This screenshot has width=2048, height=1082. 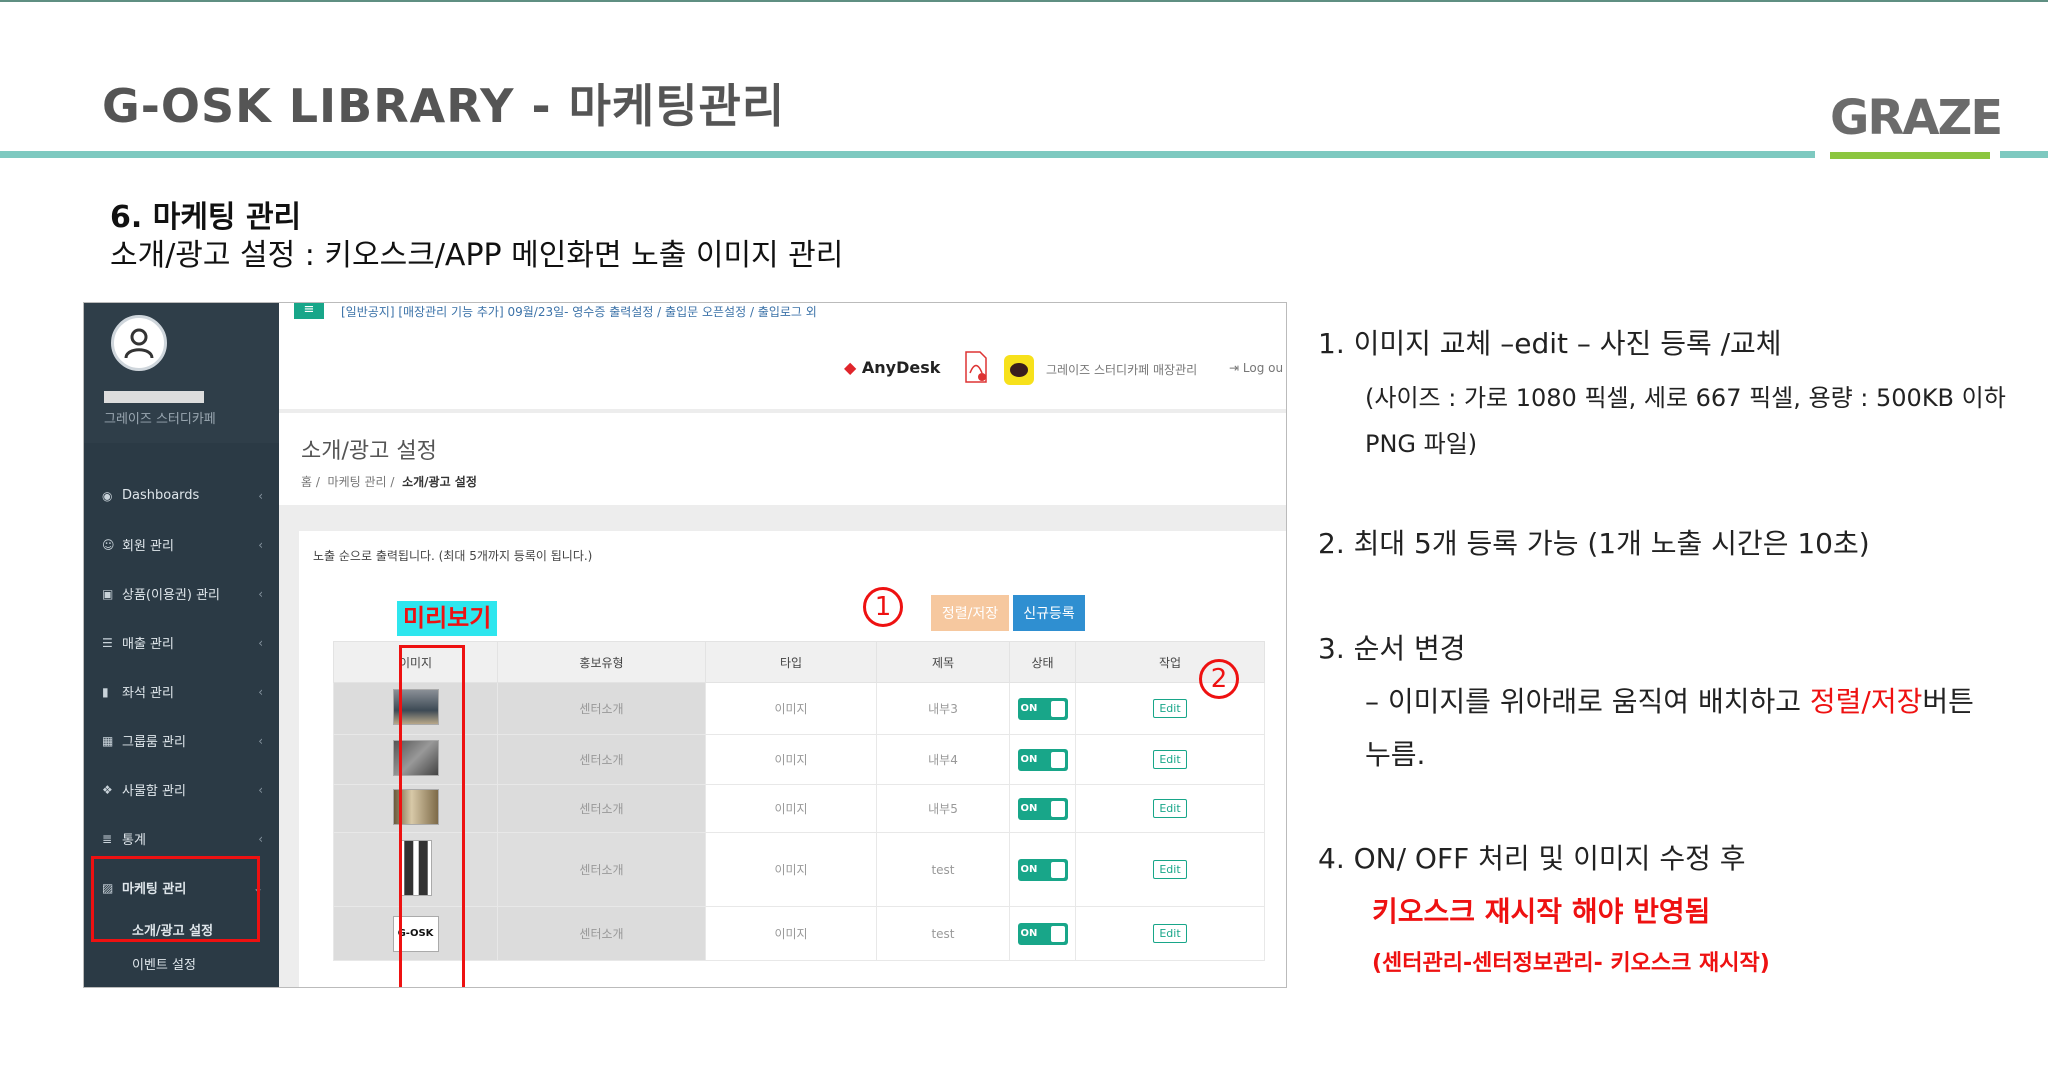 What do you see at coordinates (105, 691) in the screenshot?
I see `book-icon: ▮` at bounding box center [105, 691].